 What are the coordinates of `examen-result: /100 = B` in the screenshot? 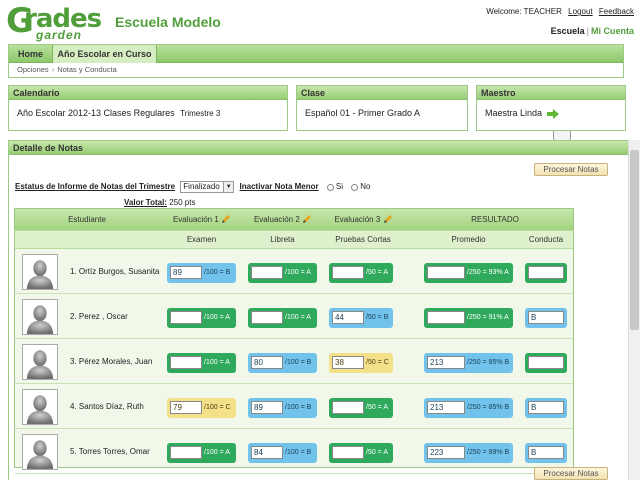 It's located at (217, 272).